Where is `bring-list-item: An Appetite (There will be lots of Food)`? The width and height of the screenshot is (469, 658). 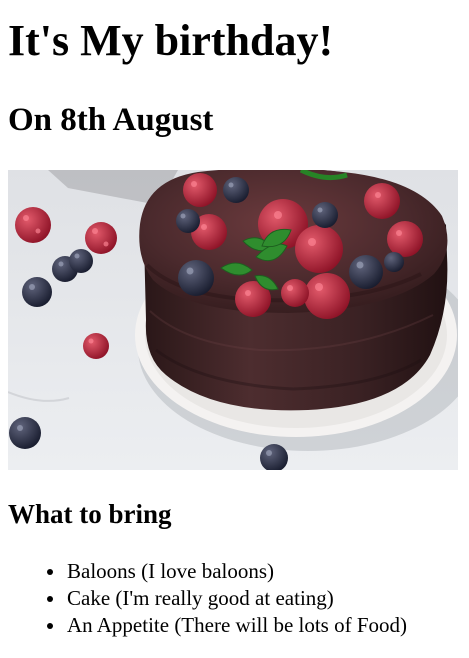
bring-list-item: An Appetite (There will be lots of Food) is located at coordinates (227, 625).